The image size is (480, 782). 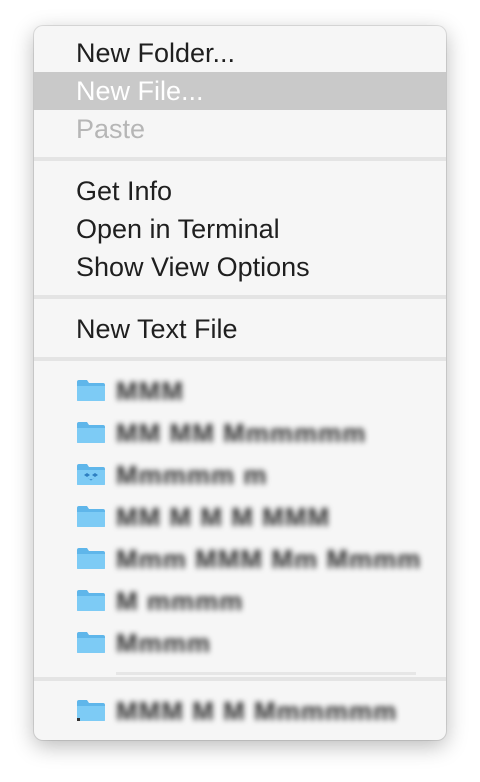 I want to click on folder-label: MM M M M MMM, so click(x=223, y=517).